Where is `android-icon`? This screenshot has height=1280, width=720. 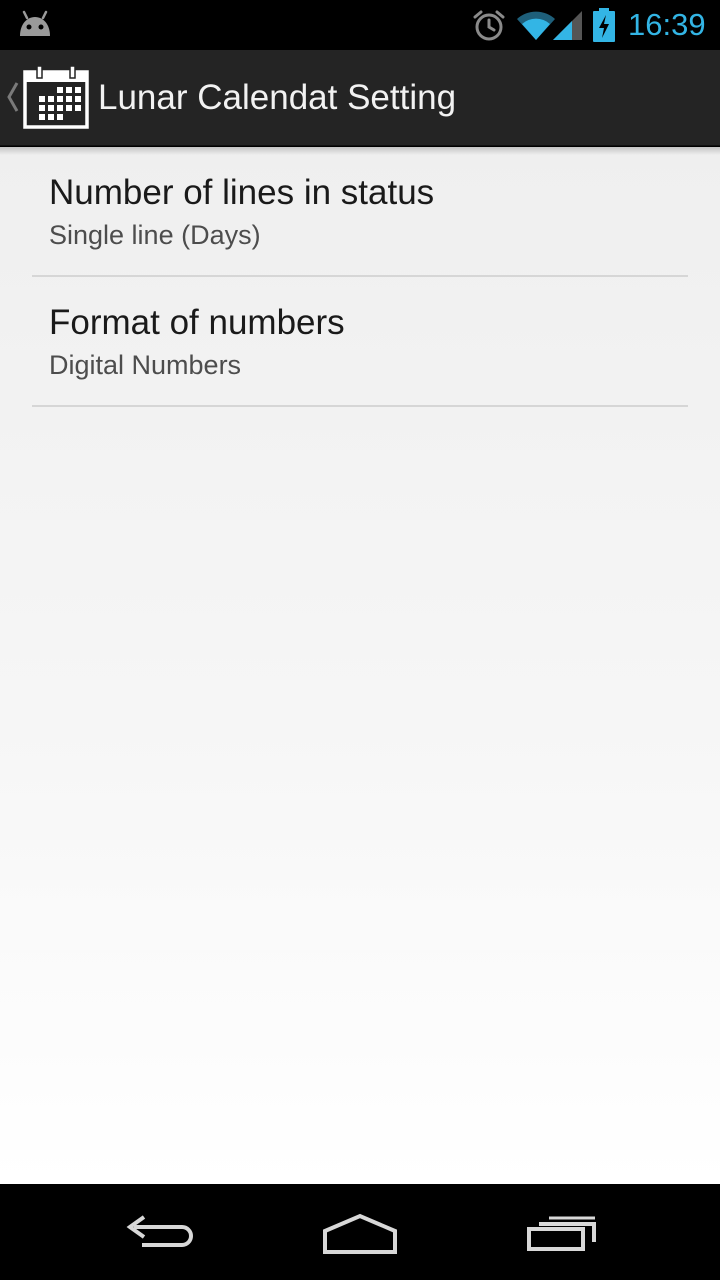 android-icon is located at coordinates (35, 23).